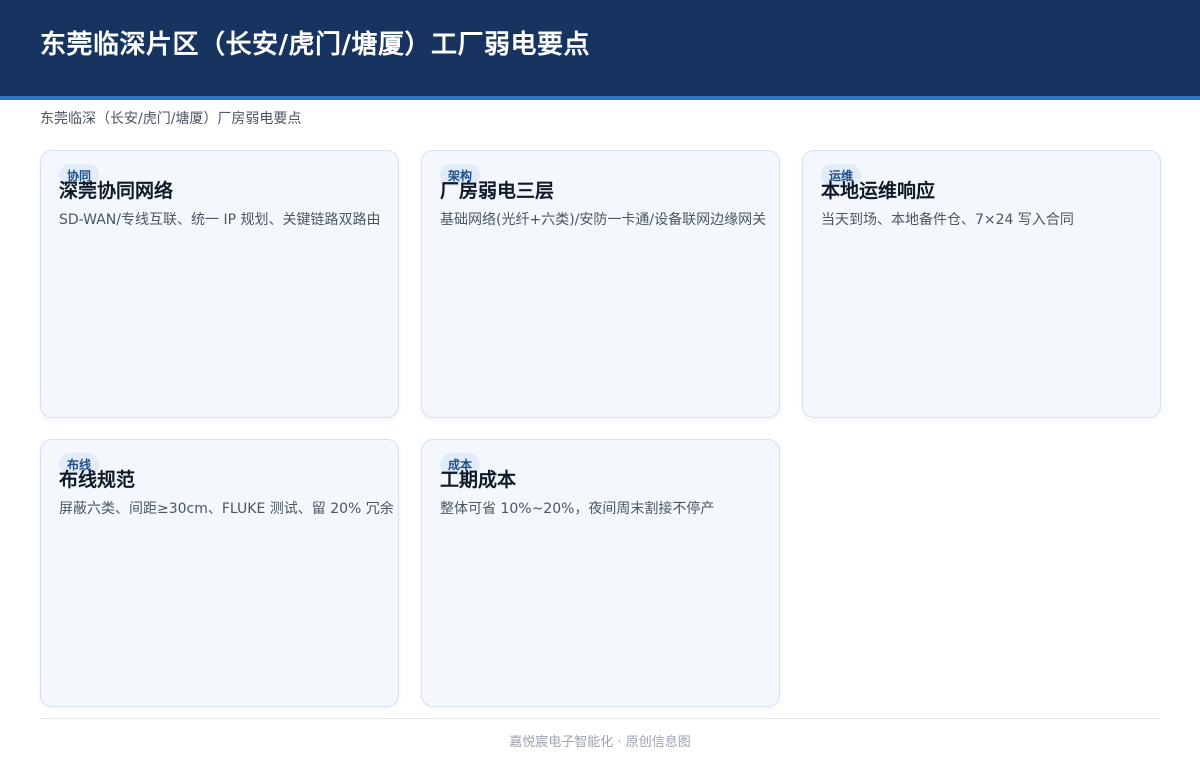 The width and height of the screenshot is (1200, 760). I want to click on card-title: 布线规范, so click(97, 480).